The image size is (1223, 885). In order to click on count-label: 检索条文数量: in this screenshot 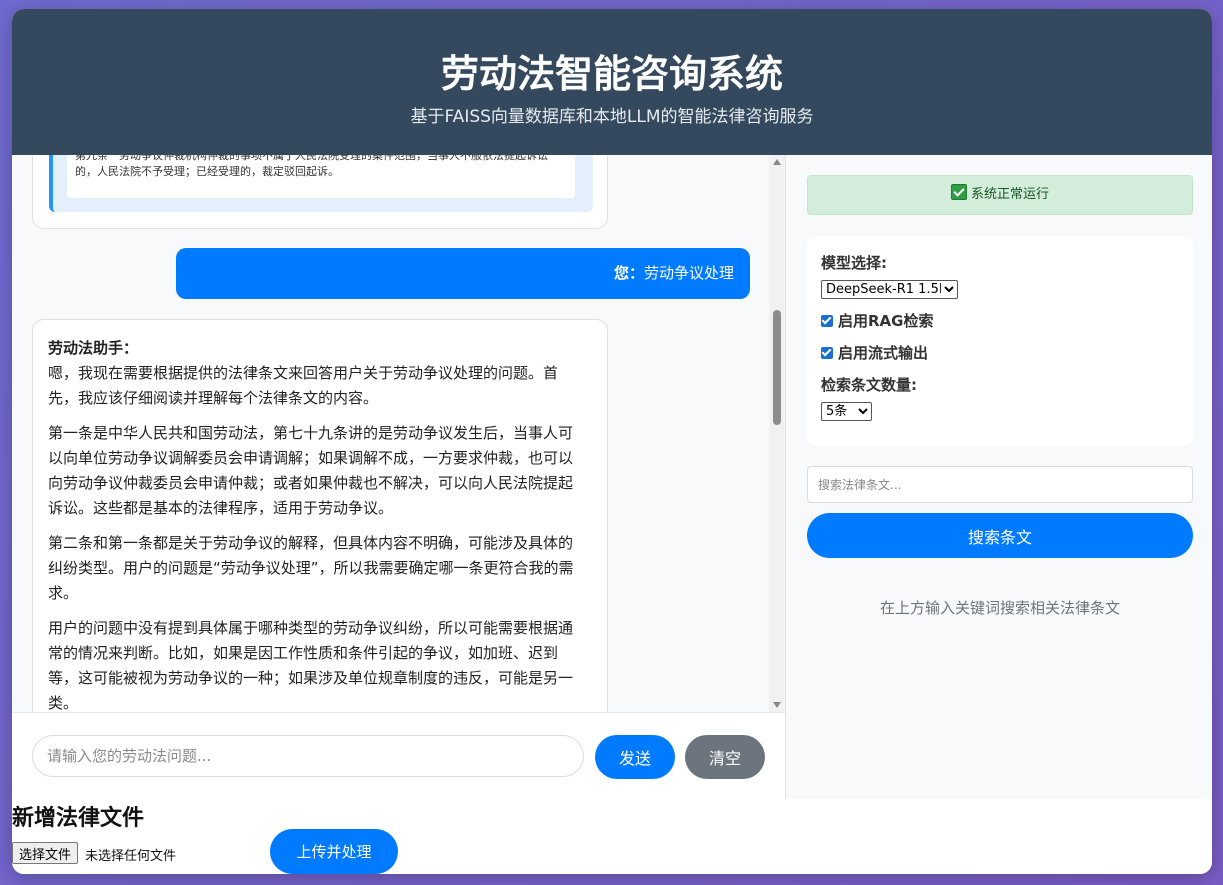, I will do `click(869, 385)`.